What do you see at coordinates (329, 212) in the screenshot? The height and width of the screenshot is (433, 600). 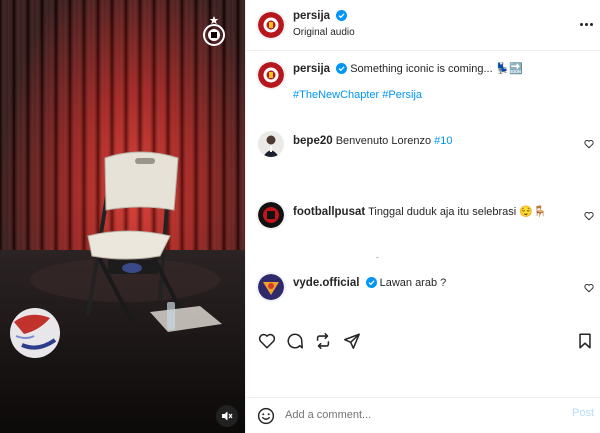 I see `comment-username: footballpusat` at bounding box center [329, 212].